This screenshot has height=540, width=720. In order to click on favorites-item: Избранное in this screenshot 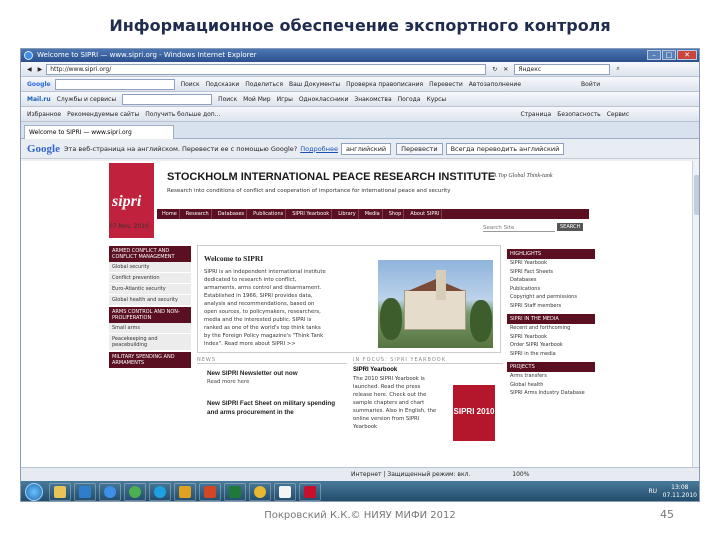, I will do `click(44, 114)`.